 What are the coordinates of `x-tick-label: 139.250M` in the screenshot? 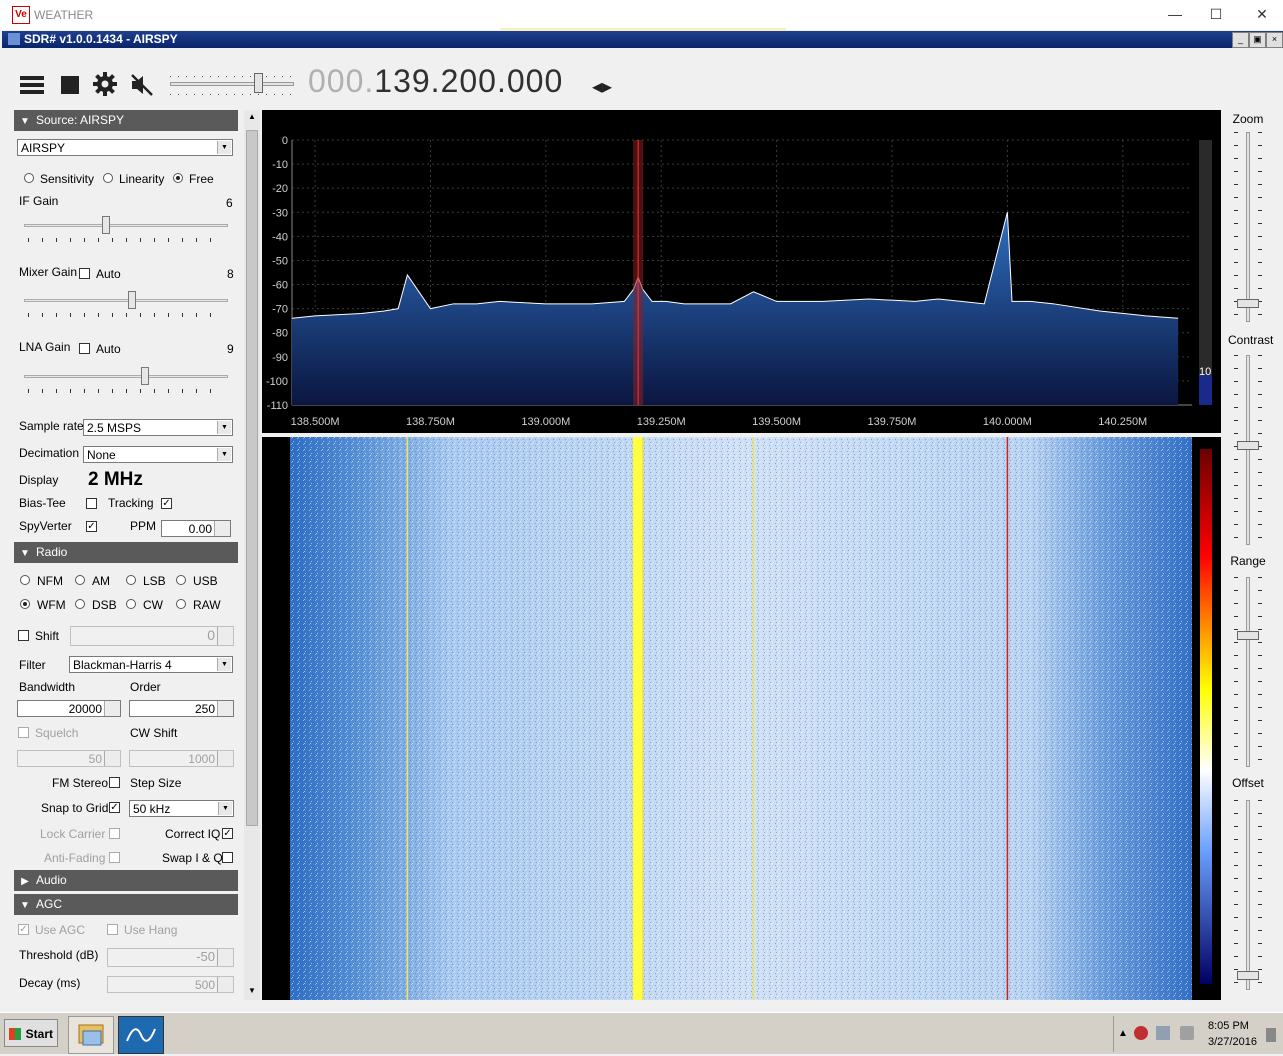 It's located at (661, 422).